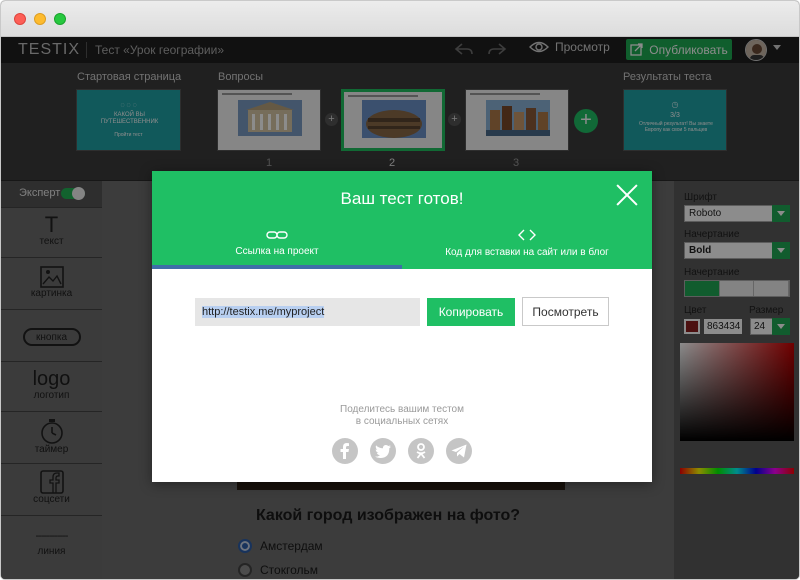 The height and width of the screenshot is (580, 800). I want to click on window-titlebar, so click(400, 19).